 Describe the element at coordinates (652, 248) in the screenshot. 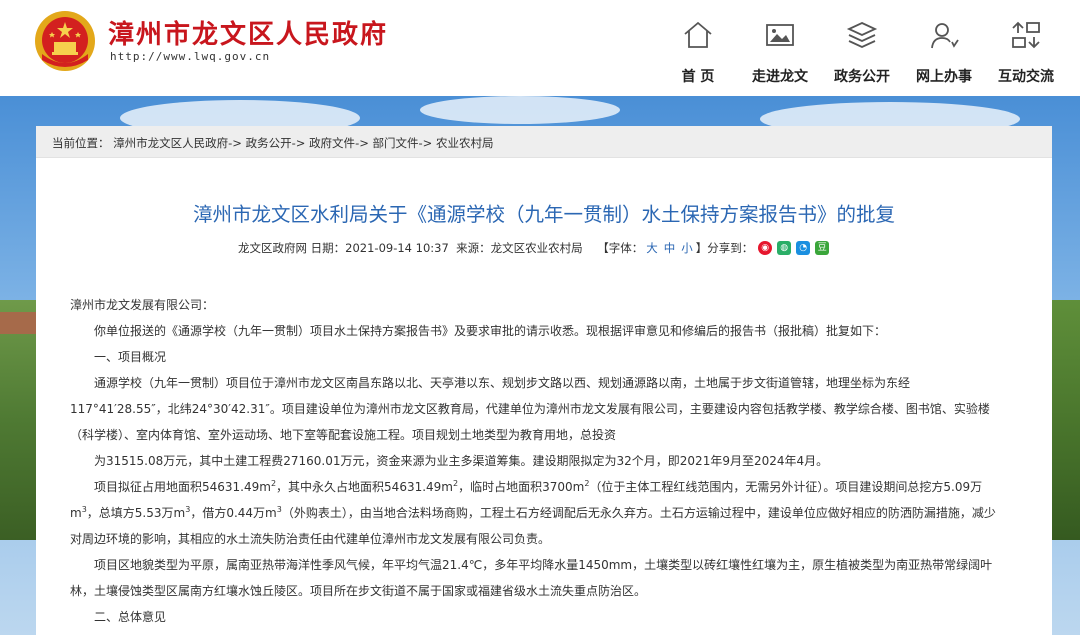

I see `font-size-large-button: 大` at that location.